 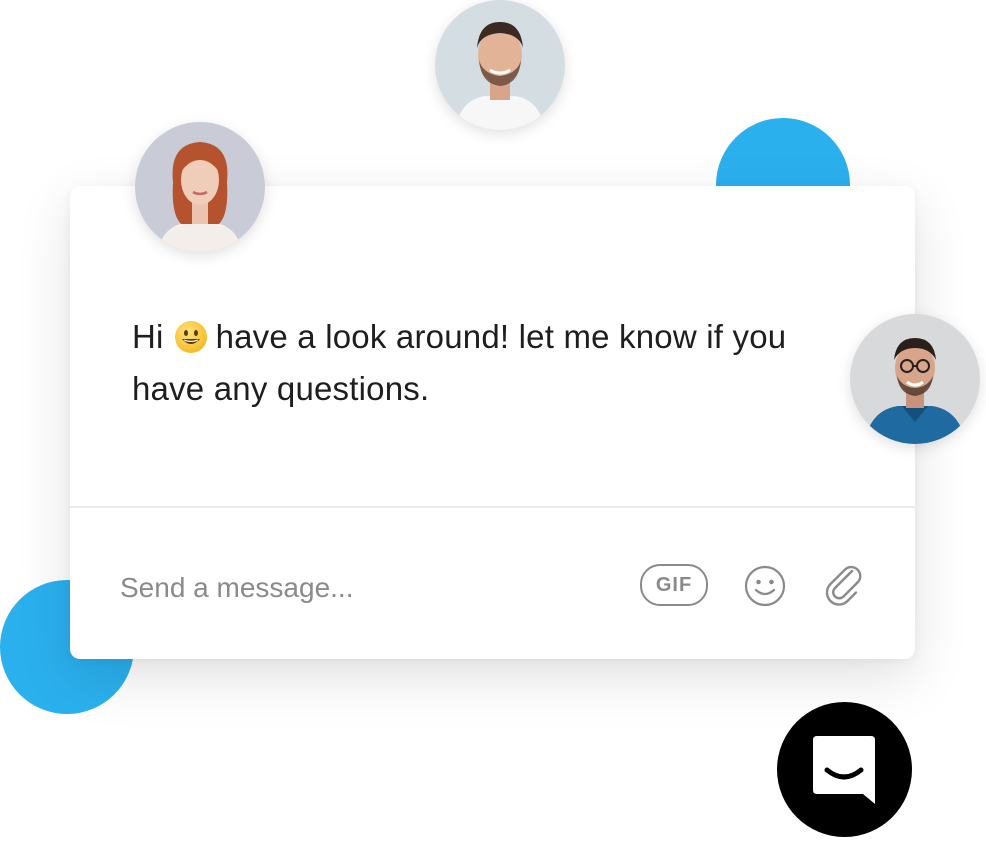 I want to click on message-input, so click(x=360, y=588).